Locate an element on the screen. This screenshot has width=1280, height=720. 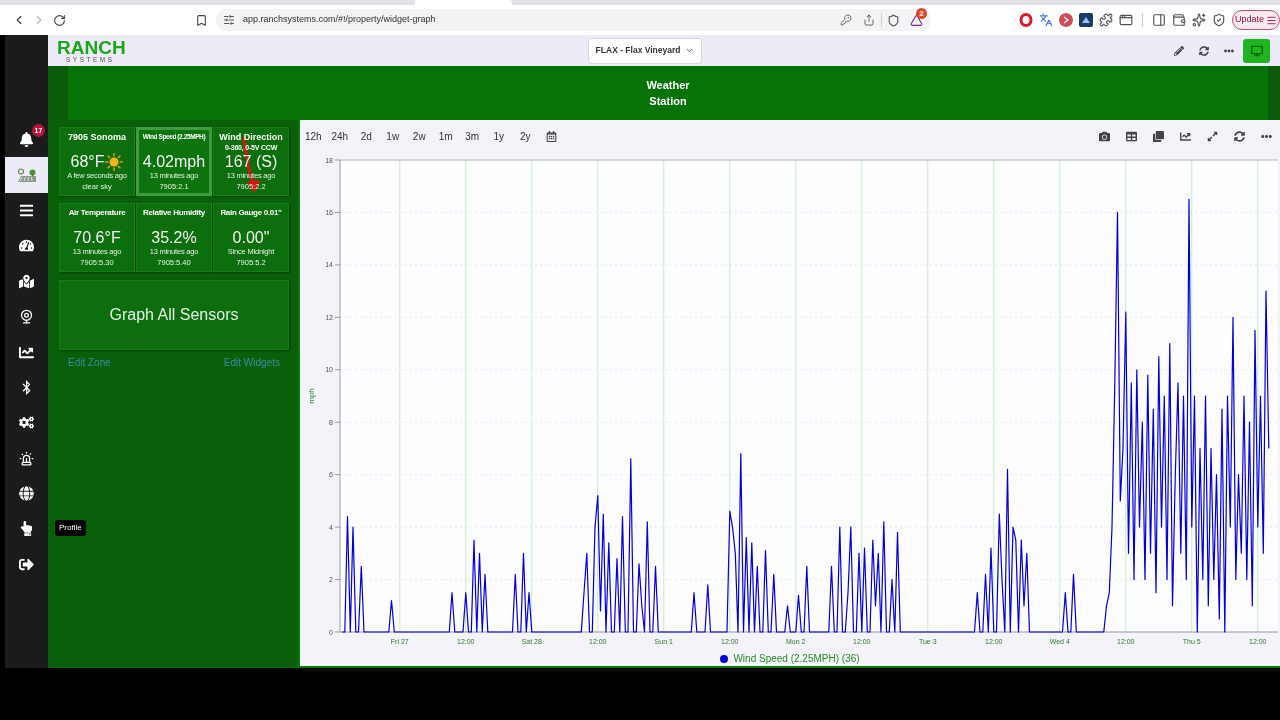
expand-icon is located at coordinates (1212, 136).